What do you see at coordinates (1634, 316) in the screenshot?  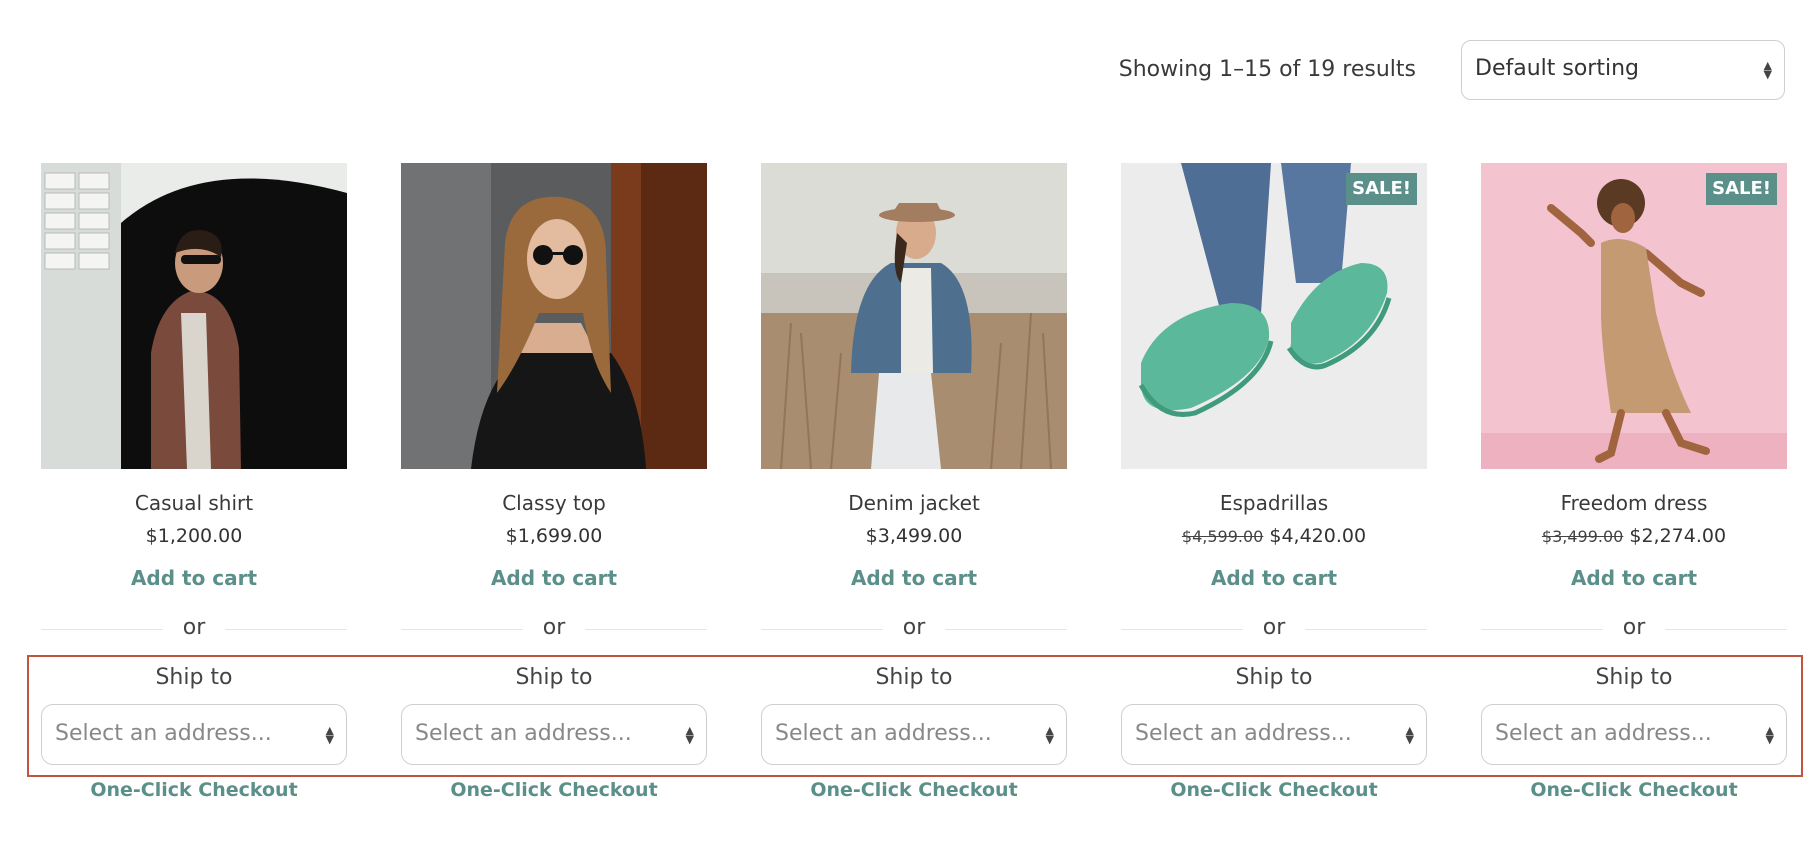 I see `product-image-freedom-dress: SALE!` at bounding box center [1634, 316].